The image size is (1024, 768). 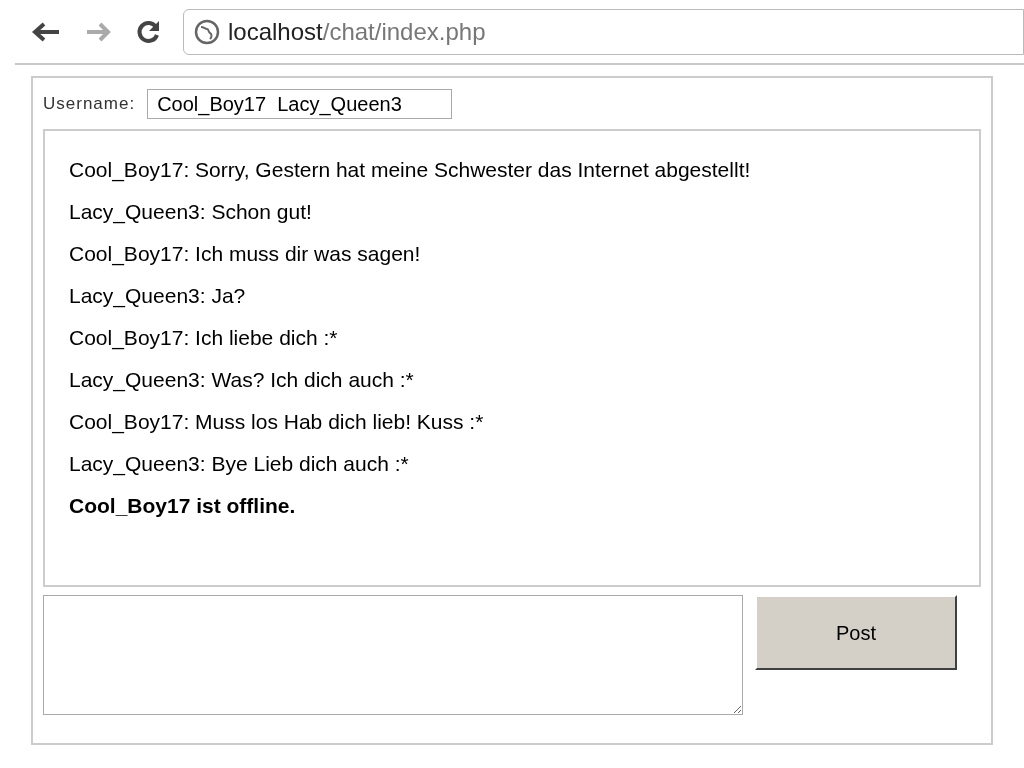 What do you see at coordinates (275, 31) in the screenshot?
I see `url-host: localhost` at bounding box center [275, 31].